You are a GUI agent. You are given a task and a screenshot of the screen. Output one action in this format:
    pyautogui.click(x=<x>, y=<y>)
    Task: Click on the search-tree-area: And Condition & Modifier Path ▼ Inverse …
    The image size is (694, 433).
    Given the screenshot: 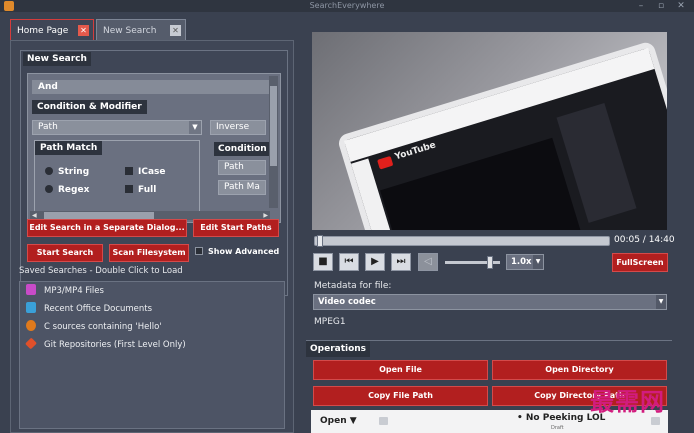 What is the action you would take?
    pyautogui.click(x=154, y=148)
    